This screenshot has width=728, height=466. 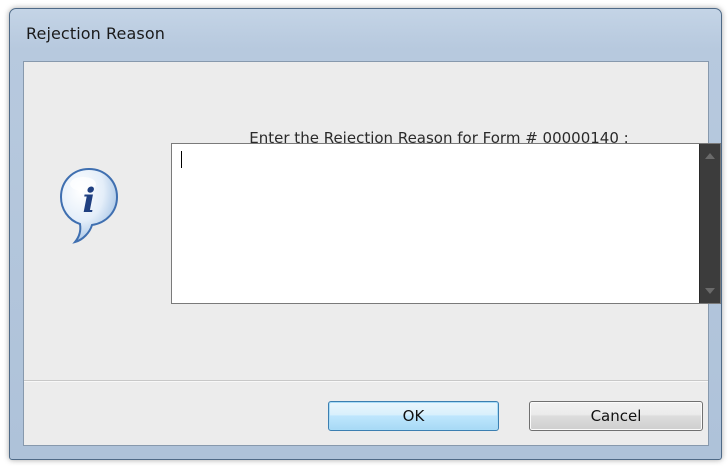 I want to click on info-speech-bubble-icon: i, so click(x=89, y=205).